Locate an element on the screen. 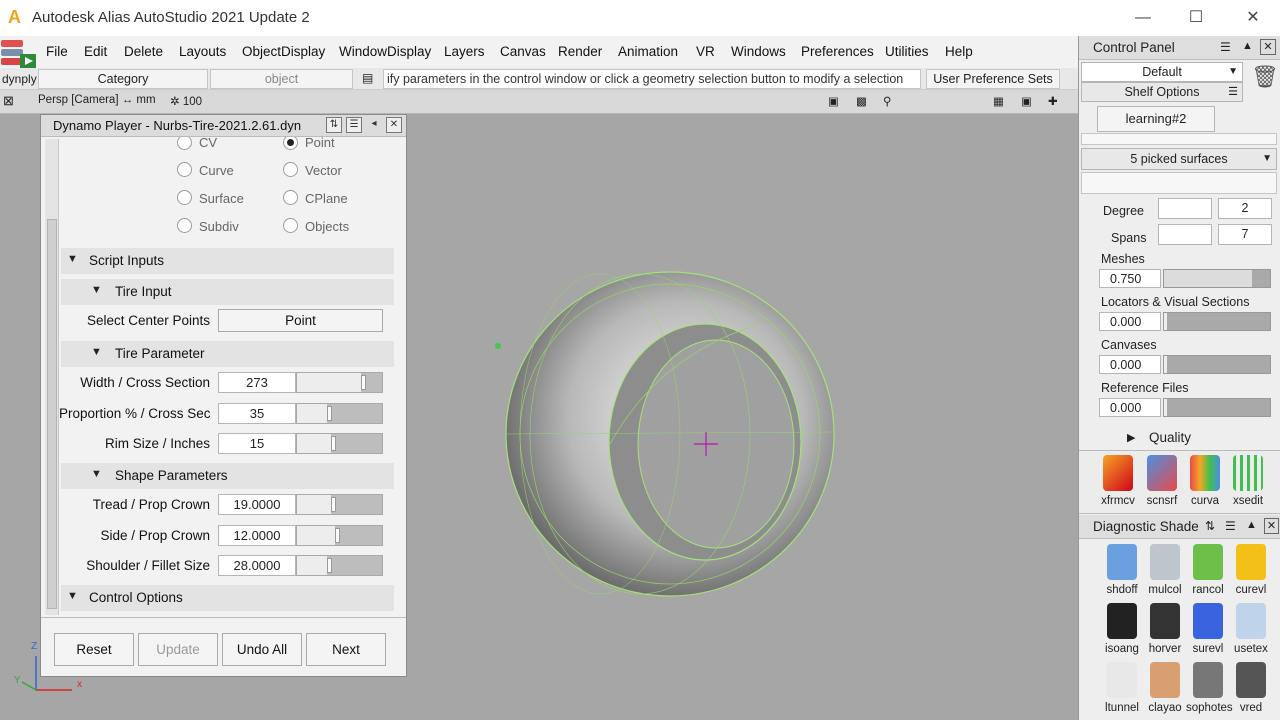  menu-vr: VR is located at coordinates (705, 51).